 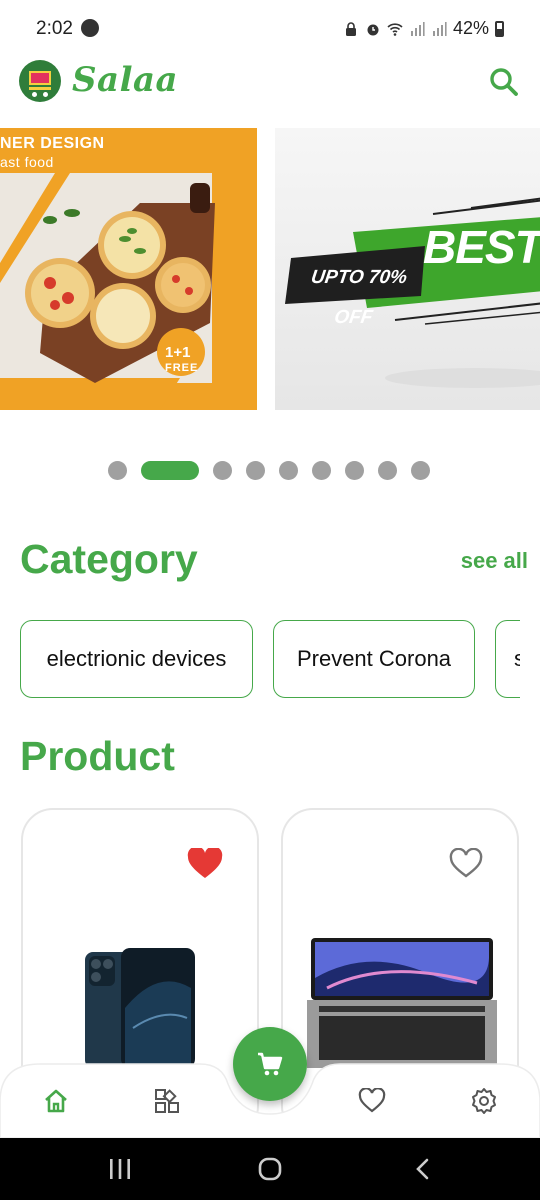 I want to click on settings-icon, so click(x=484, y=1101).